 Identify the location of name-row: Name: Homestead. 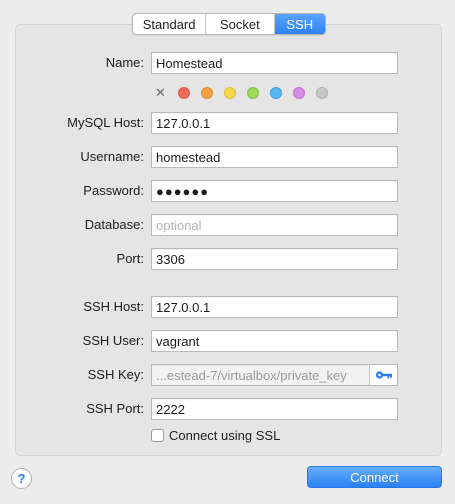
(227, 63).